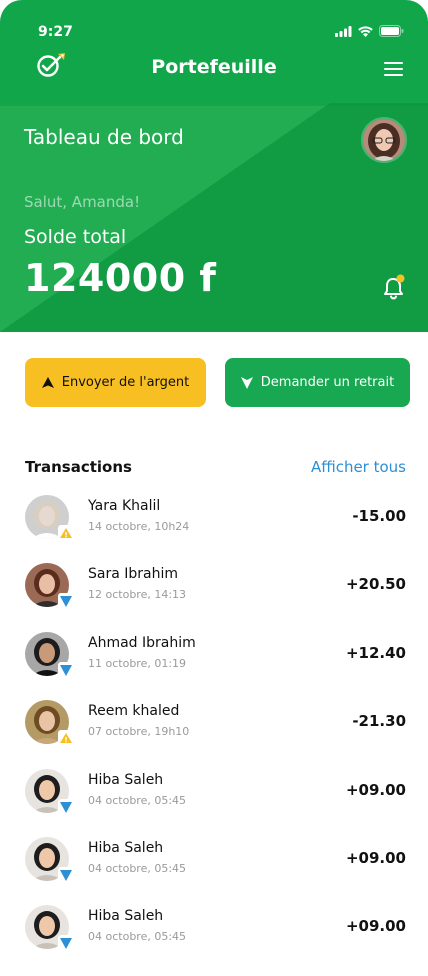 The height and width of the screenshot is (976, 428). What do you see at coordinates (142, 642) in the screenshot?
I see `transaction-name: Ahmad Ibrahim` at bounding box center [142, 642].